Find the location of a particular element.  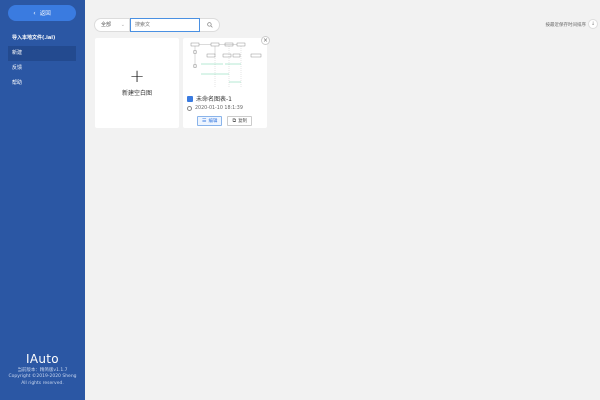

back-button: ‹ 返回 is located at coordinates (42, 13).